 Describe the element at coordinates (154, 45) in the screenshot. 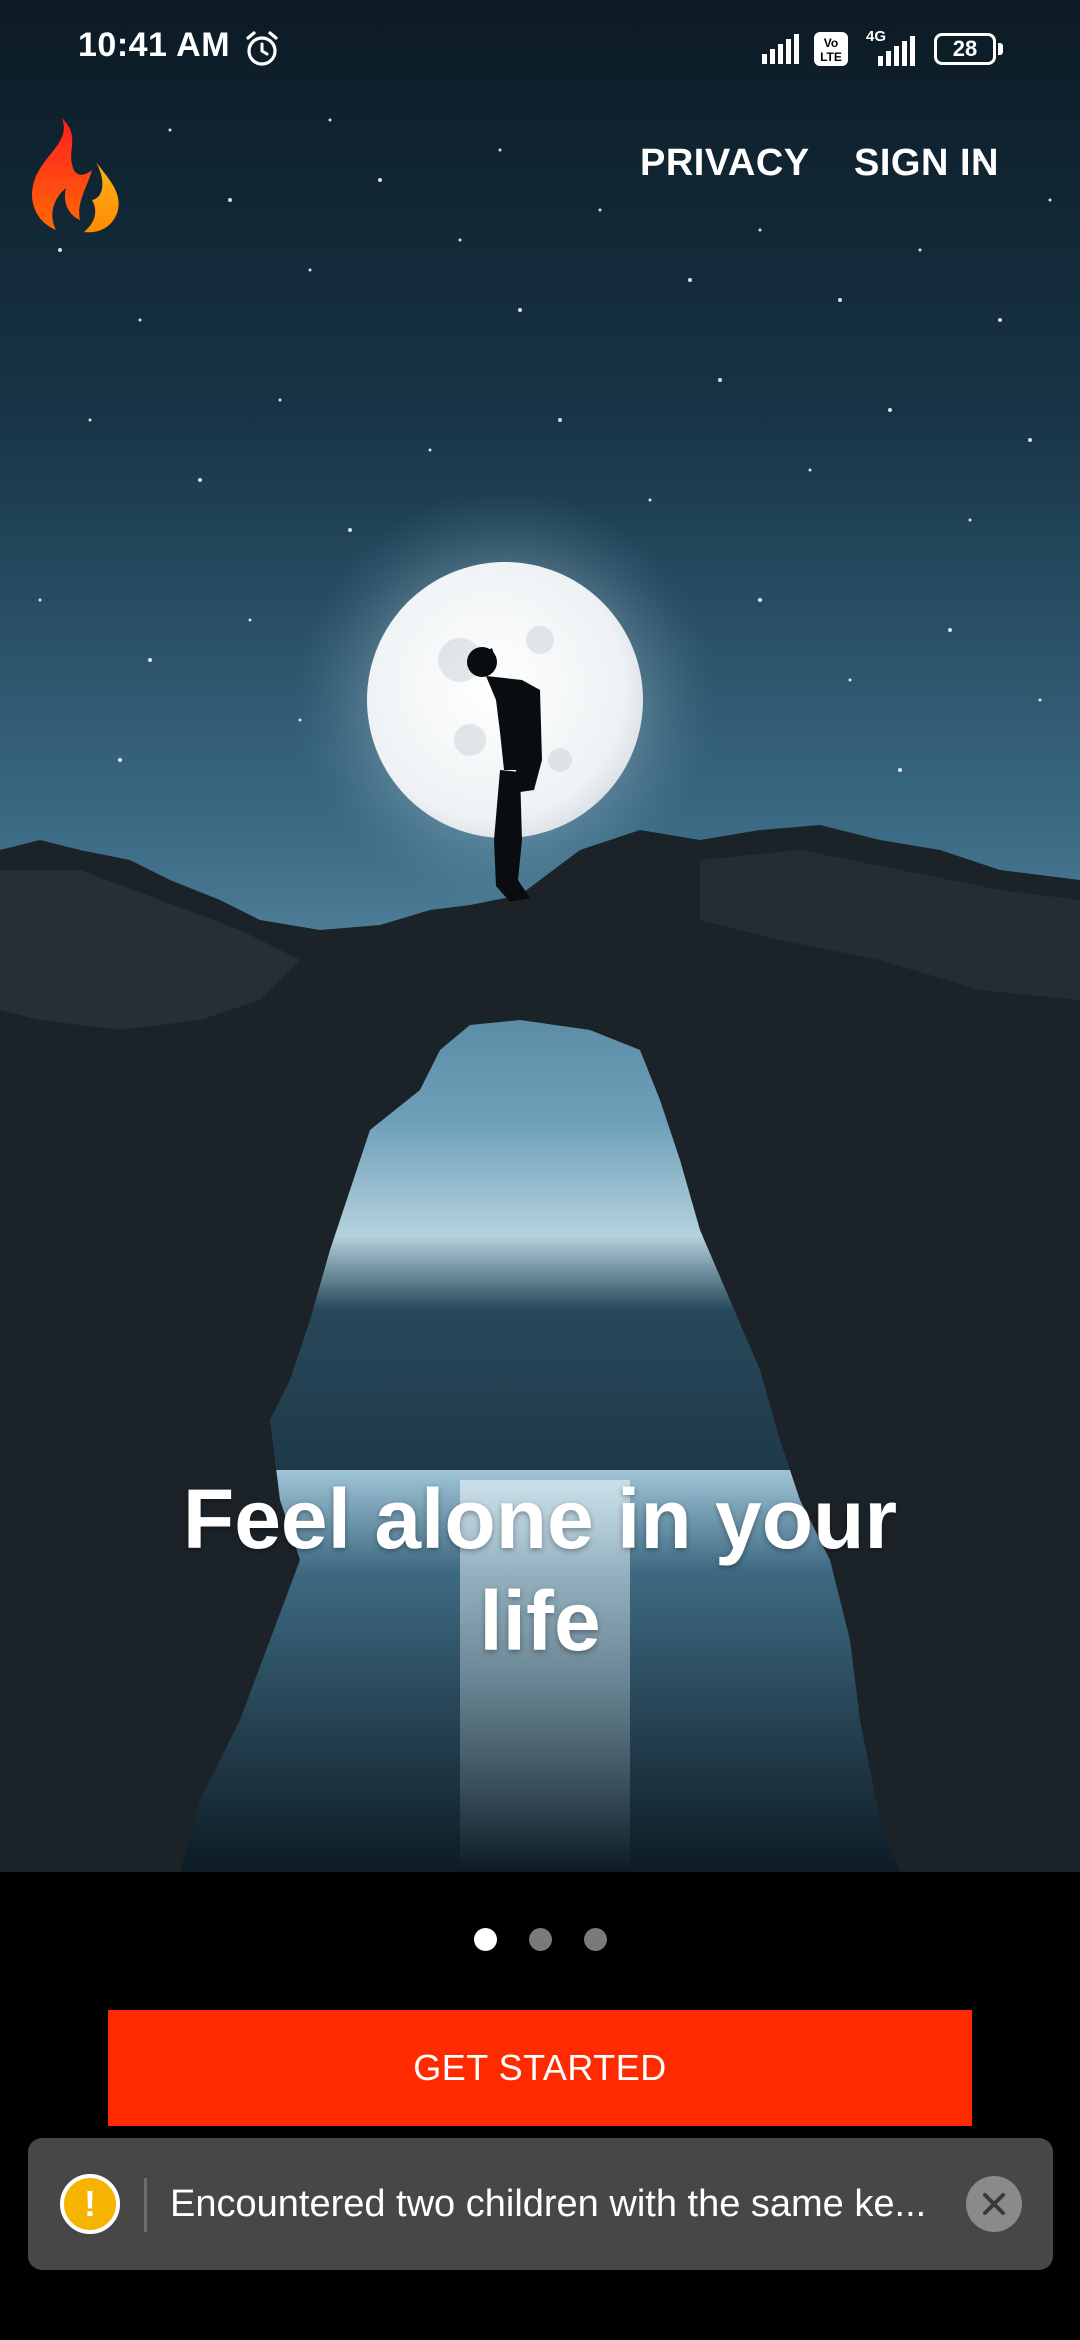

I see `status-time: 10:41 AM` at that location.